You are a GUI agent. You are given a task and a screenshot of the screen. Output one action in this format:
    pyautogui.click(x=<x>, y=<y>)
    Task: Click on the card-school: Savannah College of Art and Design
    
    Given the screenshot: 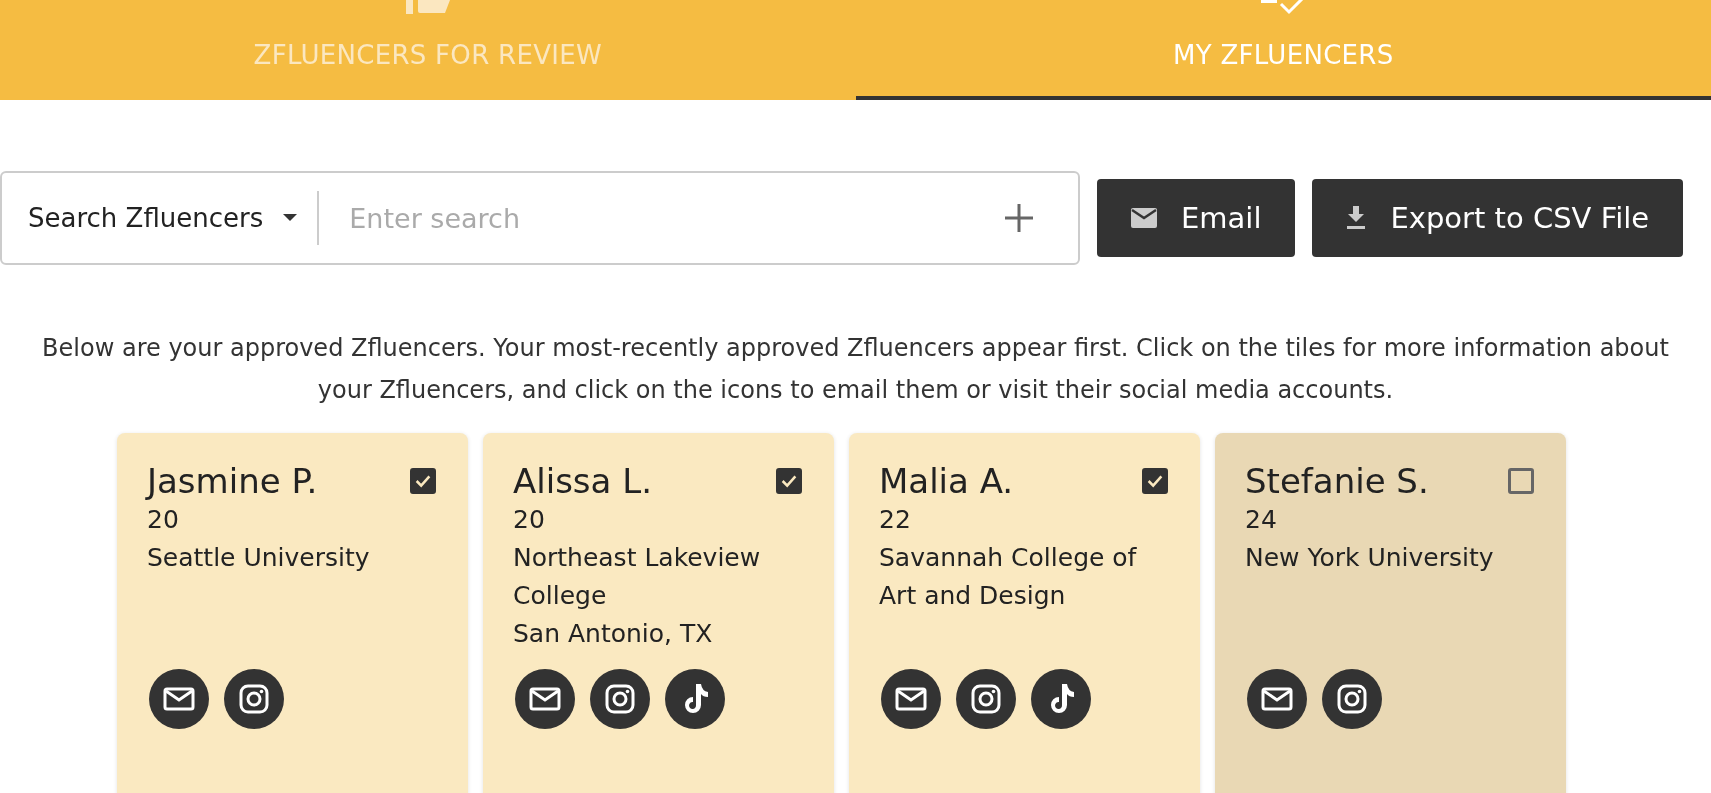 What is the action you would take?
    pyautogui.click(x=1008, y=577)
    